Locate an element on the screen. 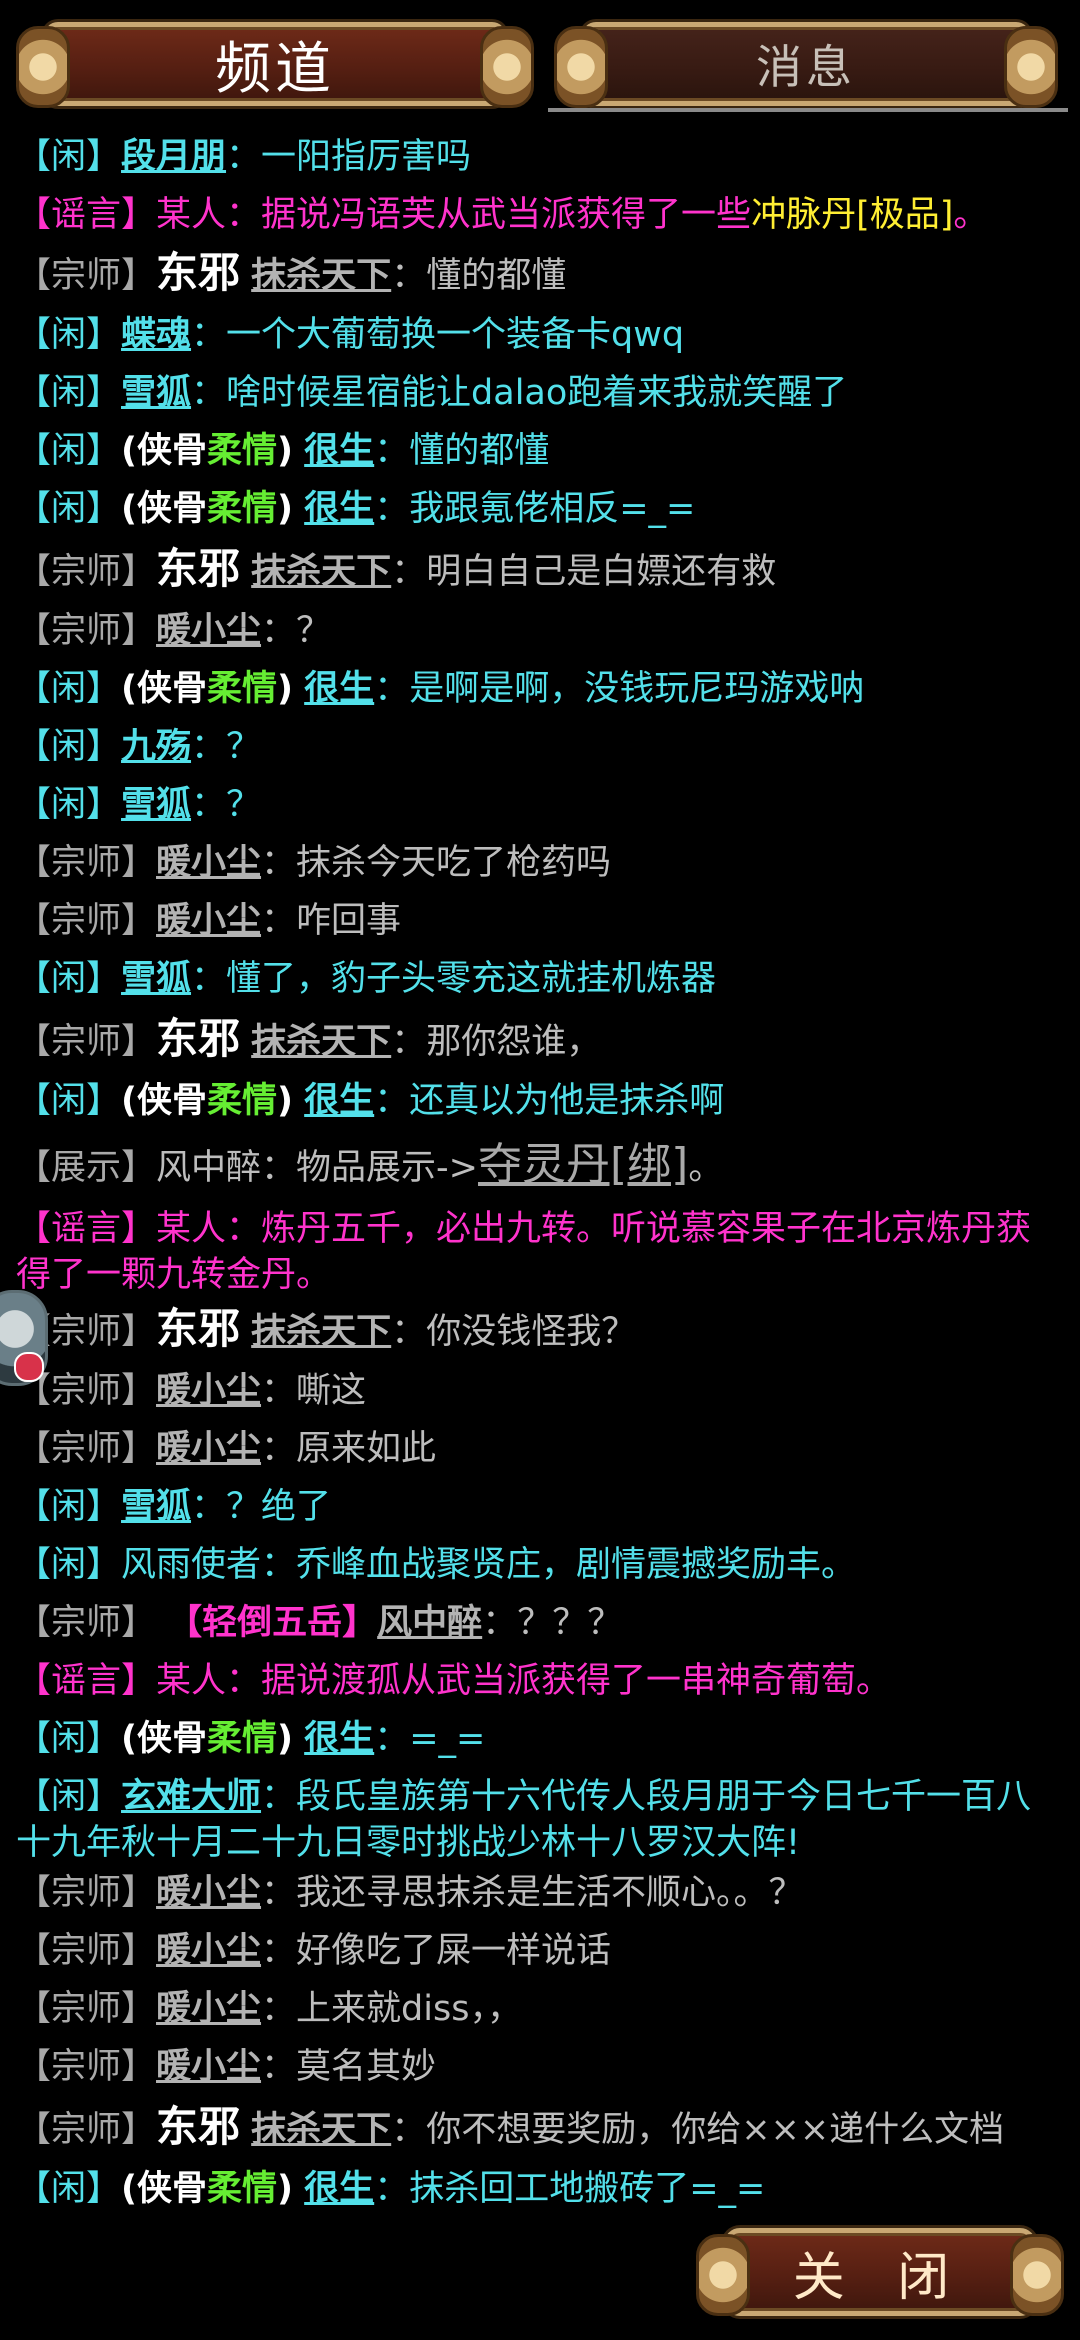 Image resolution: width=1080 pixels, height=2340 pixels. player-name: 段月朋 is located at coordinates (173, 157).